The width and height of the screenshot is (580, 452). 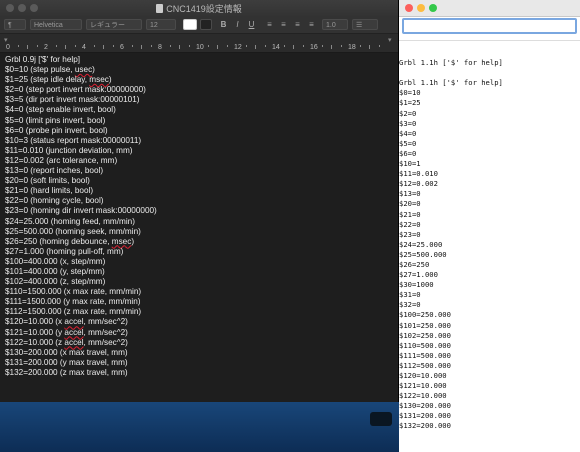 I want to click on serial-output-line: $3=0, so click(x=408, y=123).